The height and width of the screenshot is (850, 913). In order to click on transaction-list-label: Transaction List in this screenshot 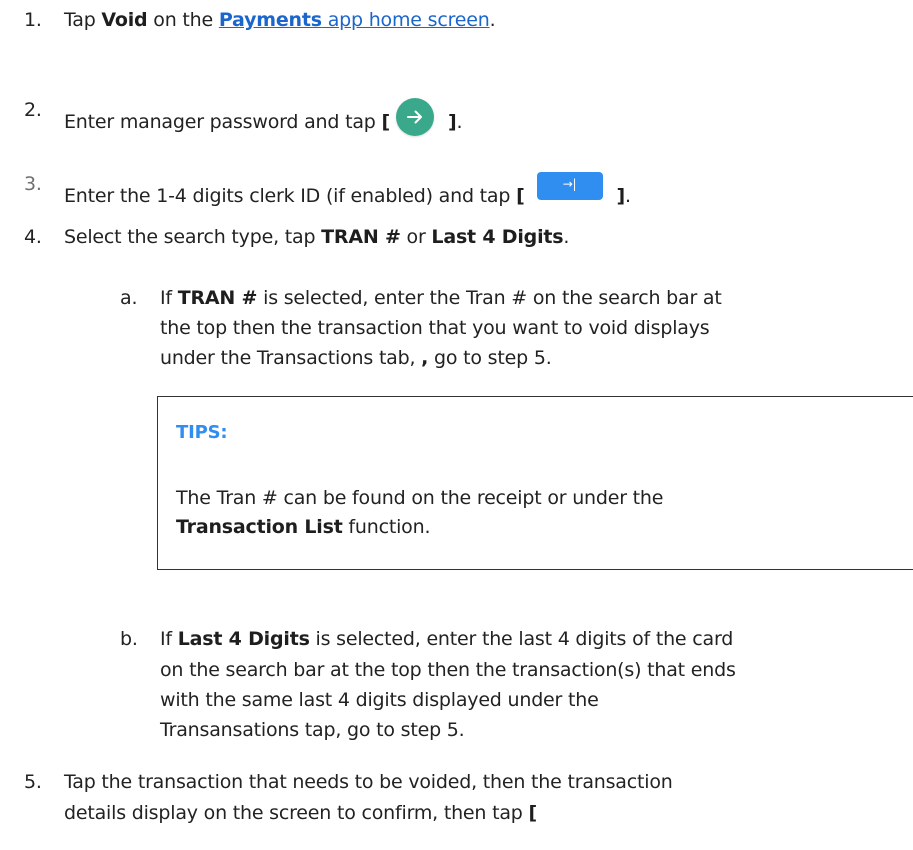, I will do `click(259, 527)`.